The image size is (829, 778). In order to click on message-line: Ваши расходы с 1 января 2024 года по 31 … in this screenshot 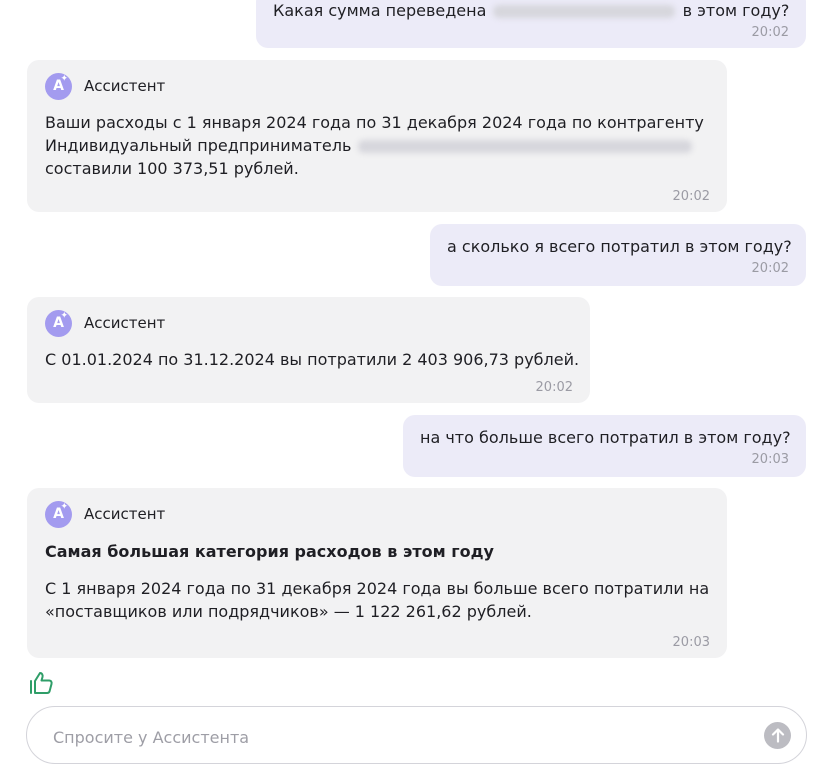, I will do `click(374, 122)`.